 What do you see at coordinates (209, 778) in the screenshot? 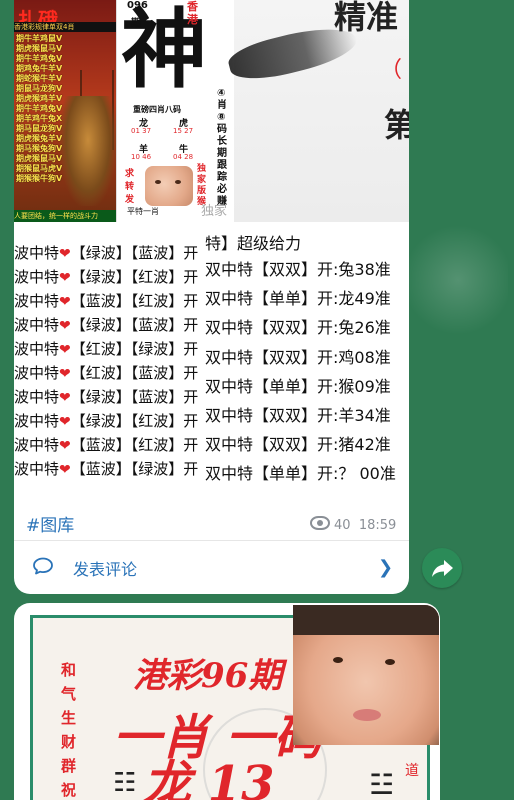
I see `poster-line-3: 龙 13` at bounding box center [209, 778].